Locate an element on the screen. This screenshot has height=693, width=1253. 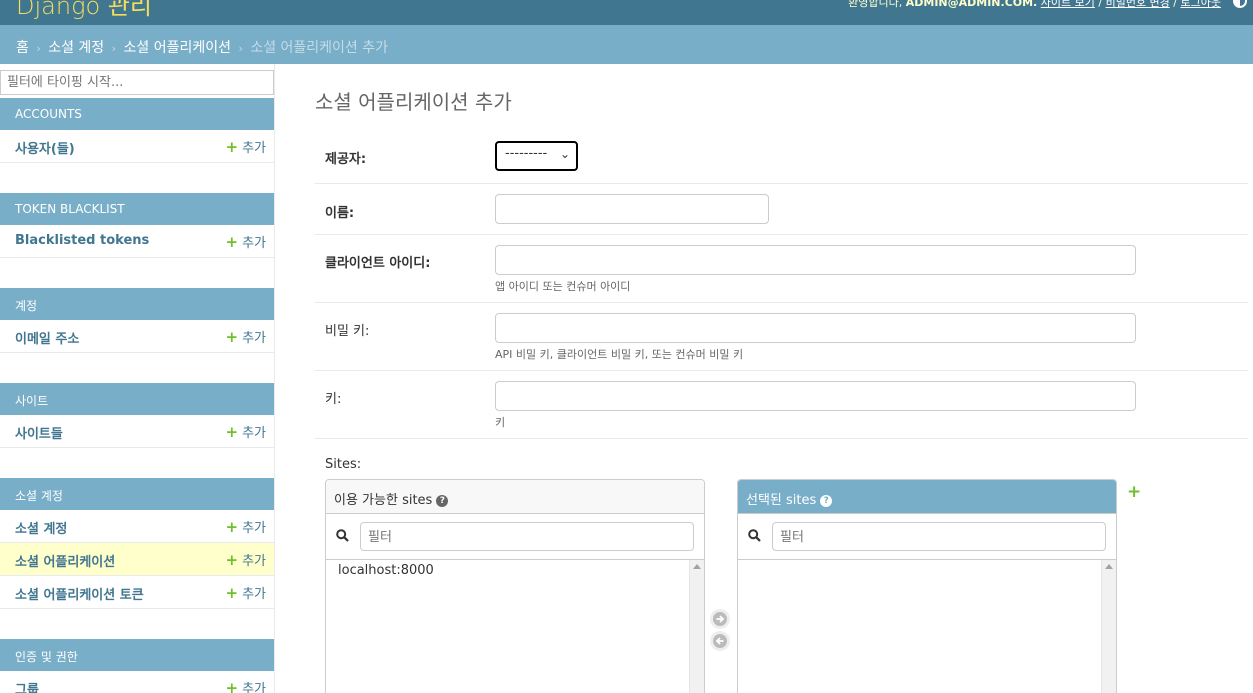
model-link: 그룹 is located at coordinates (27, 686).